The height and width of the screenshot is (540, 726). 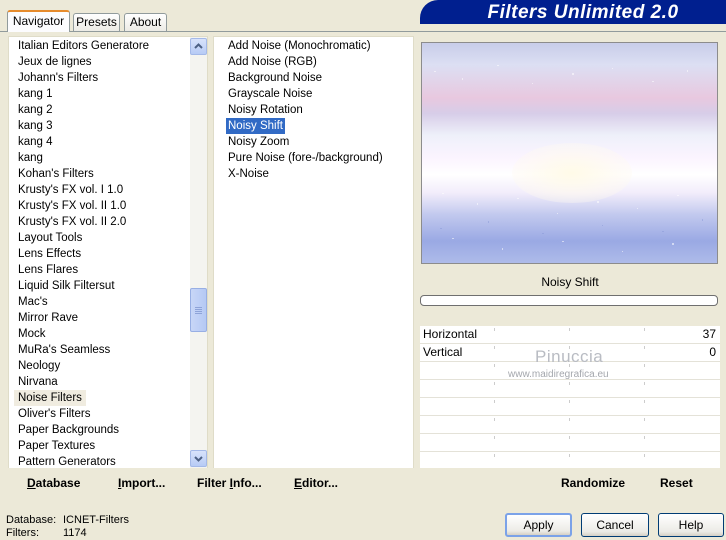 I want to click on category-item: Oliver's Filters, so click(x=54, y=414).